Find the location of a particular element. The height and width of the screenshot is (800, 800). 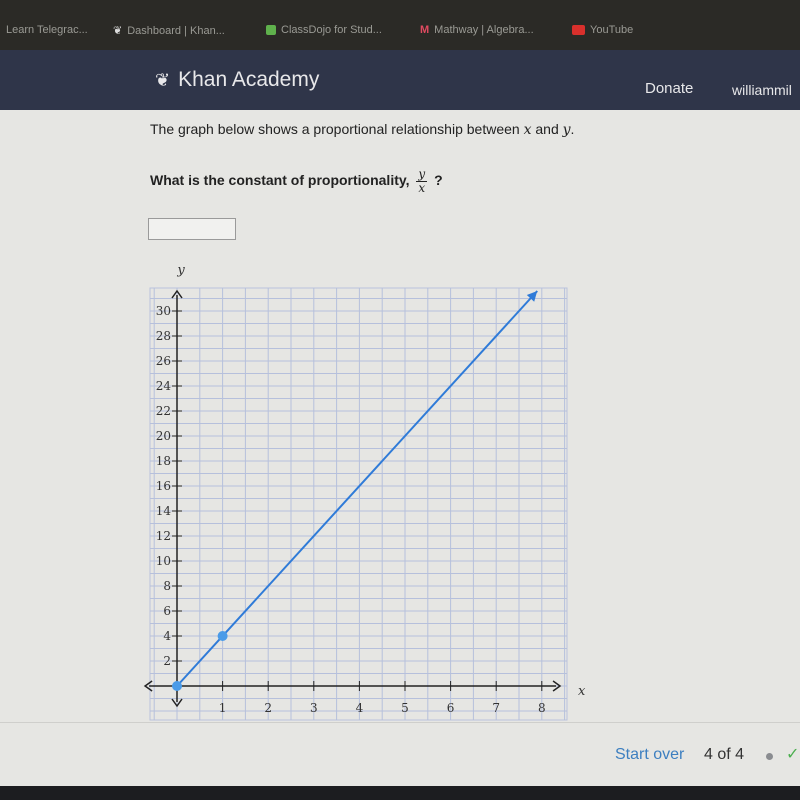

progress-count: 4 of 4 is located at coordinates (724, 754).